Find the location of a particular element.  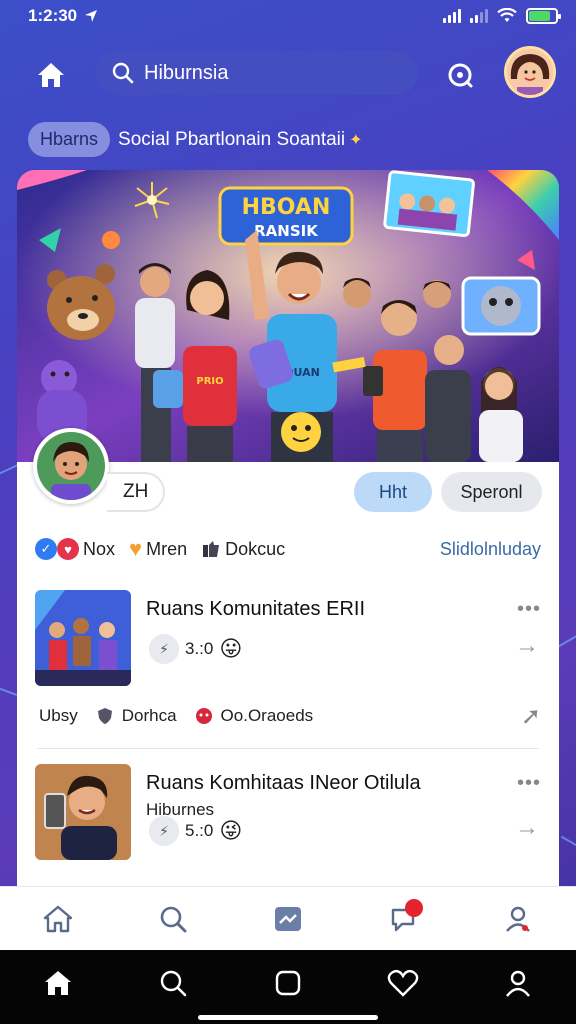

logo-line1: HBOAN is located at coordinates (286, 207).